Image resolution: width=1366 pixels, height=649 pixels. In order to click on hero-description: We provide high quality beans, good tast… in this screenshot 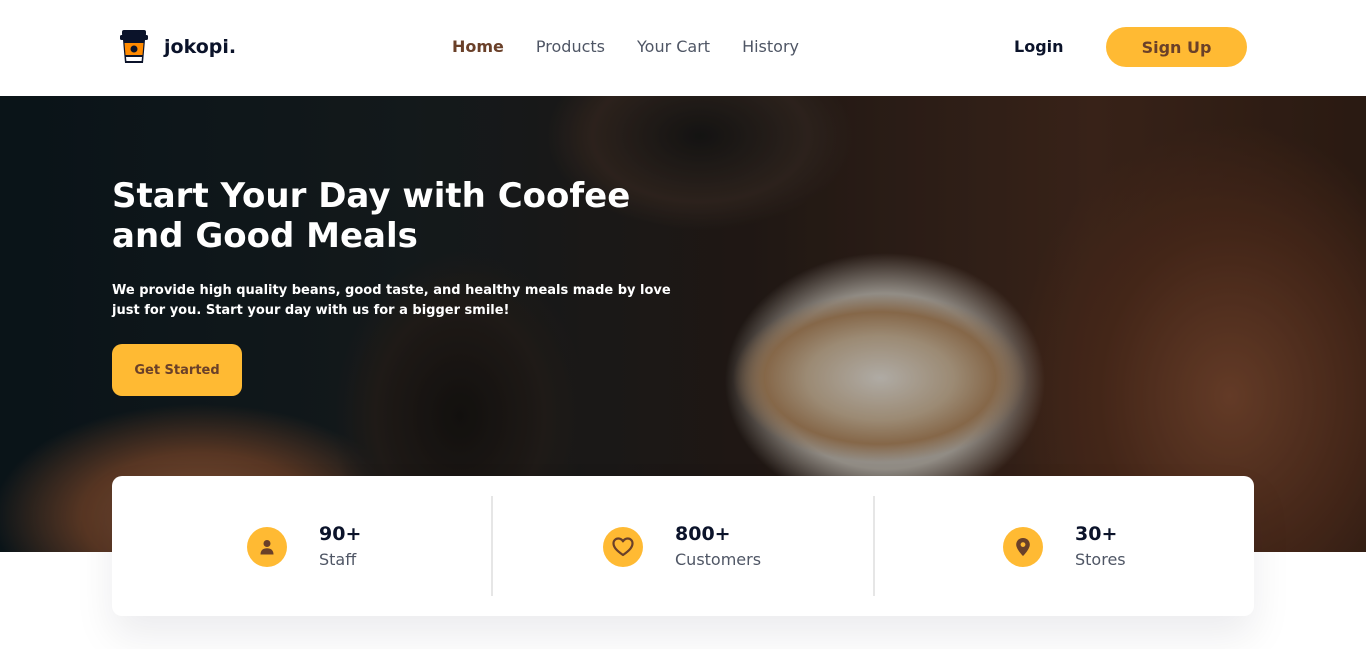, I will do `click(391, 300)`.